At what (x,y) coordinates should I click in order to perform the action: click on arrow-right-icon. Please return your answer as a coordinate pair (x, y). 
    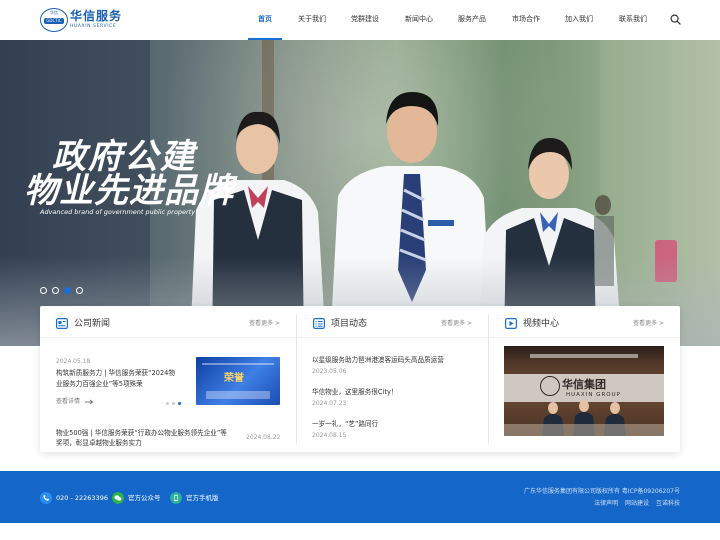
    Looking at the image, I should click on (89, 402).